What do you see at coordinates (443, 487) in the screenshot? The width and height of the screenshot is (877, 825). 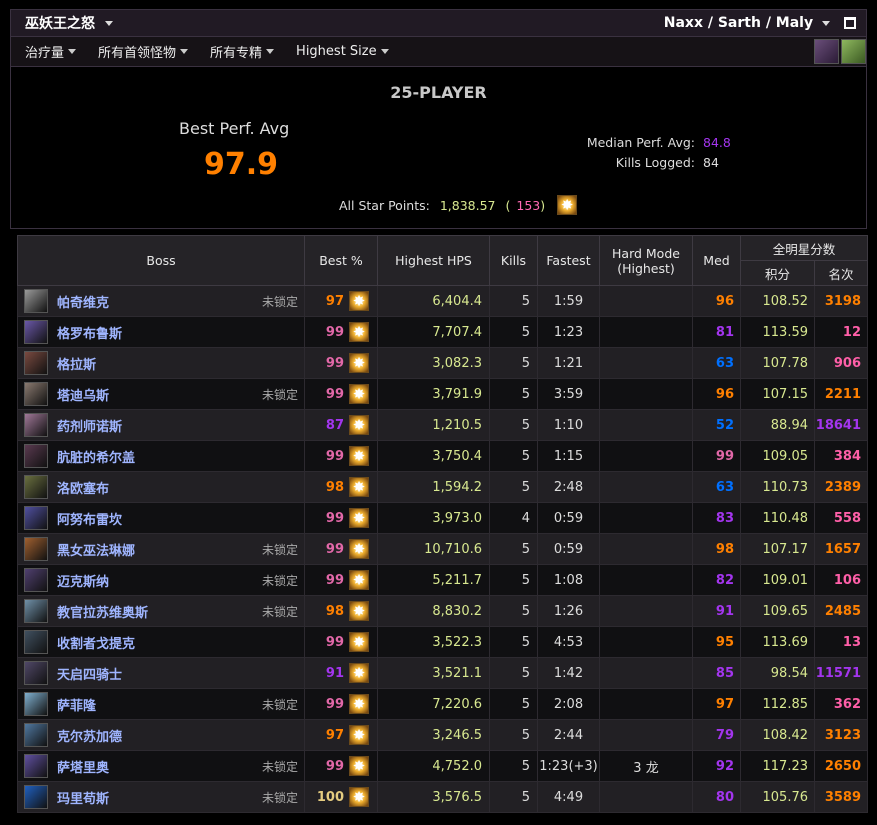 I see `table-row: 洛欧塞布 98 1,594.252:48 63110.732389` at bounding box center [443, 487].